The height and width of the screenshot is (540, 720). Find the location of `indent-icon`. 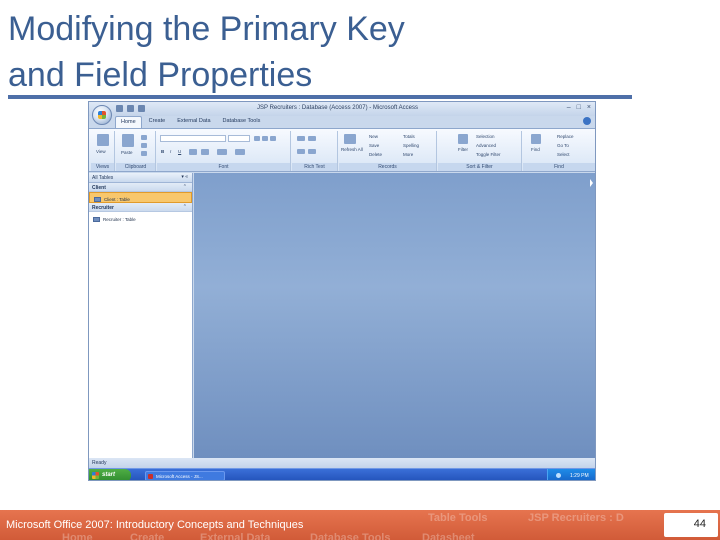

indent-icon is located at coordinates (301, 151).